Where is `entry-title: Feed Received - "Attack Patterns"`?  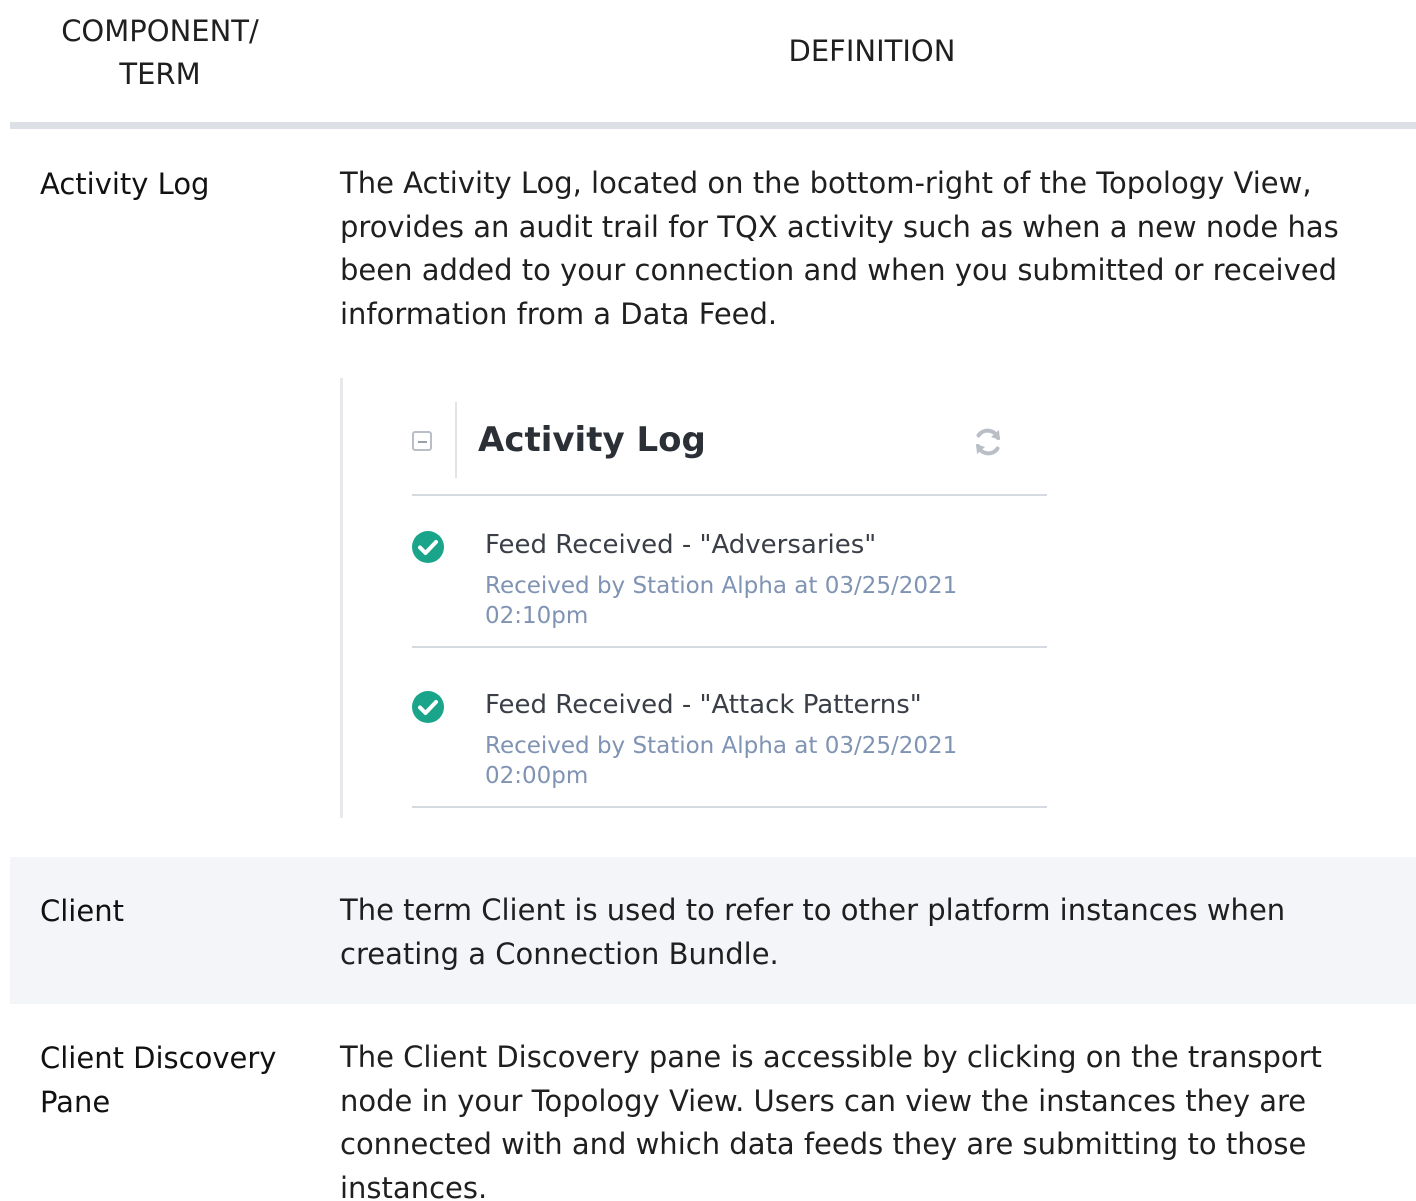
entry-title: Feed Received - "Attack Patterns" is located at coordinates (703, 705).